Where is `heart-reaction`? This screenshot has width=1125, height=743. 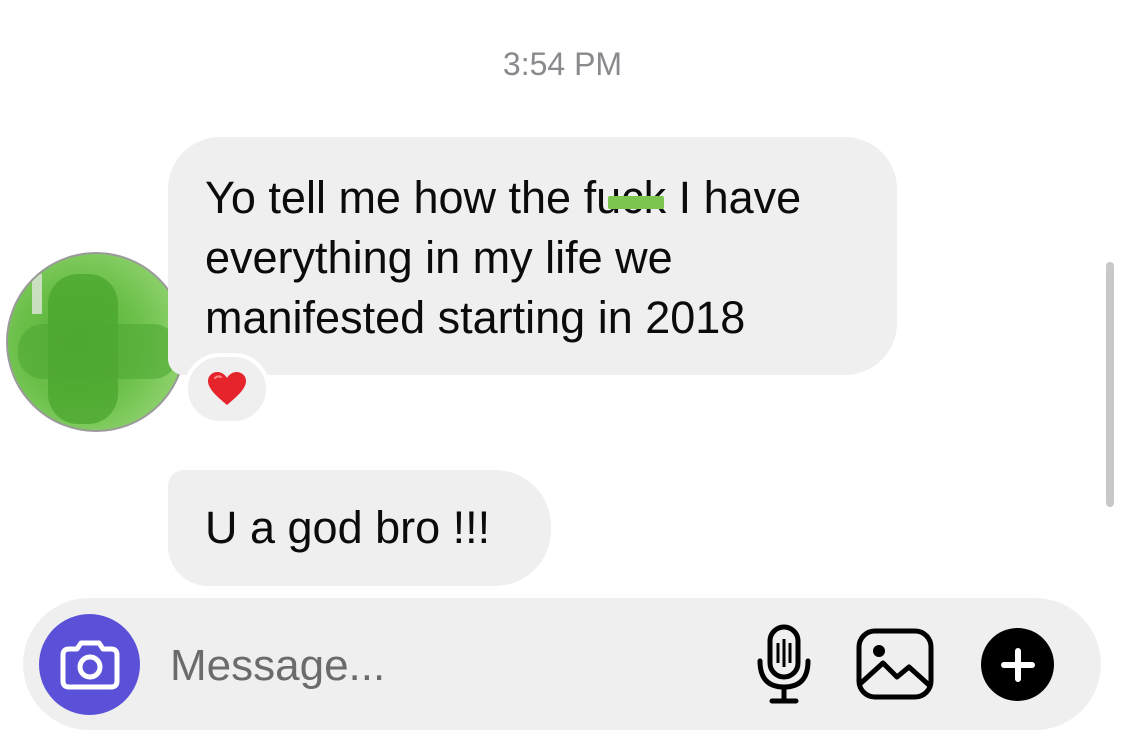 heart-reaction is located at coordinates (227, 389).